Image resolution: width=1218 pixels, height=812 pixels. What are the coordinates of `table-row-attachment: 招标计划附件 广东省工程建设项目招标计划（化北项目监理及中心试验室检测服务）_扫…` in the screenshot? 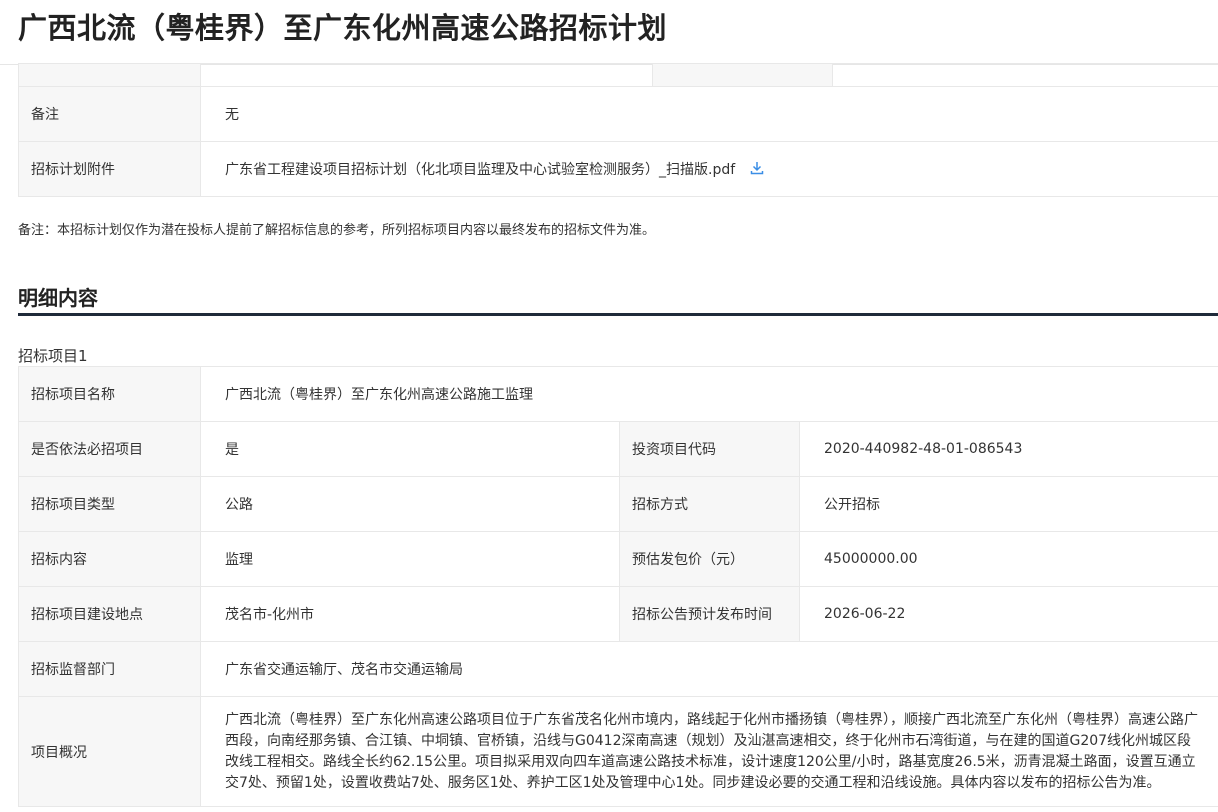 It's located at (618, 169).